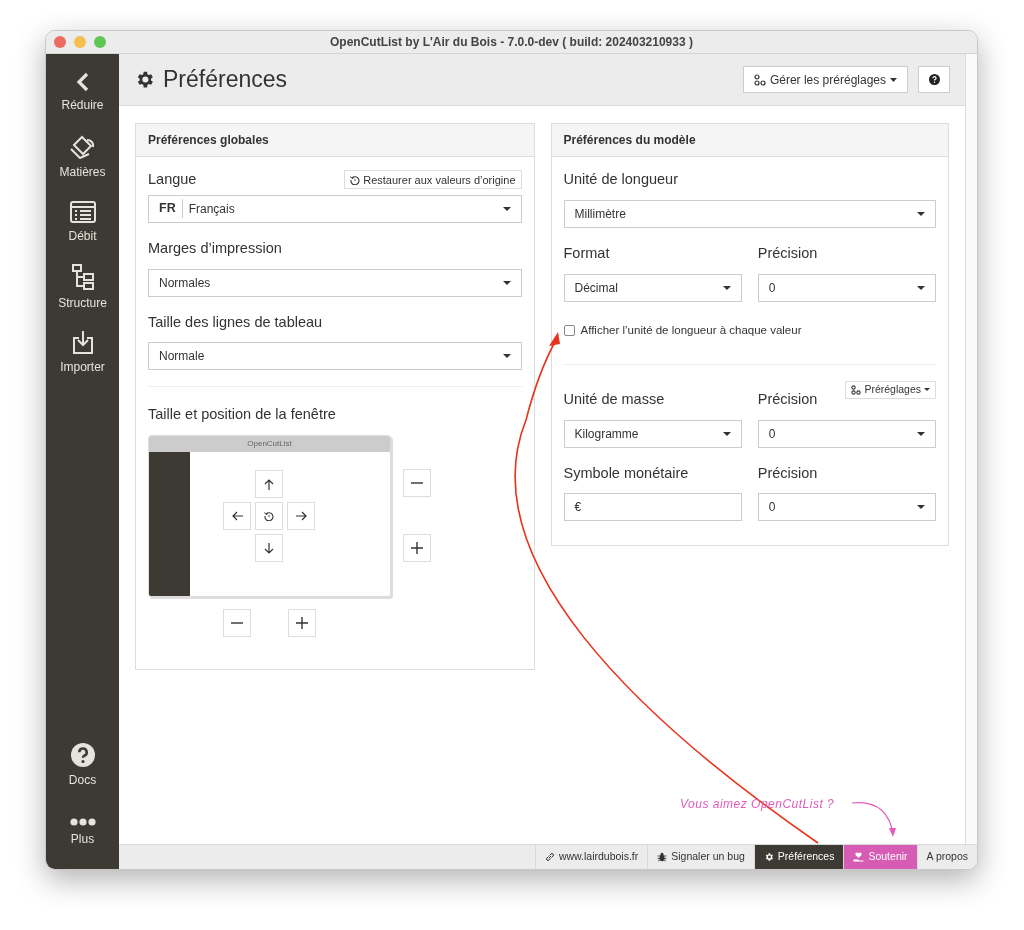 Image resolution: width=1024 pixels, height=930 pixels. What do you see at coordinates (749, 140) in the screenshot?
I see `panel-title: Préférences du modèle` at bounding box center [749, 140].